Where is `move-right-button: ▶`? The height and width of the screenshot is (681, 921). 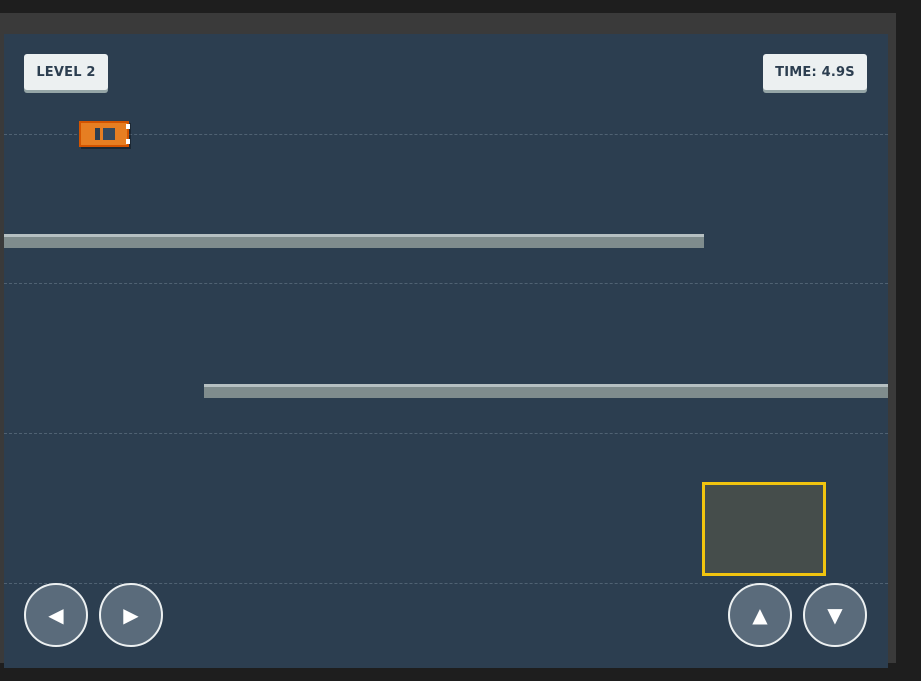 move-right-button: ▶ is located at coordinates (131, 615).